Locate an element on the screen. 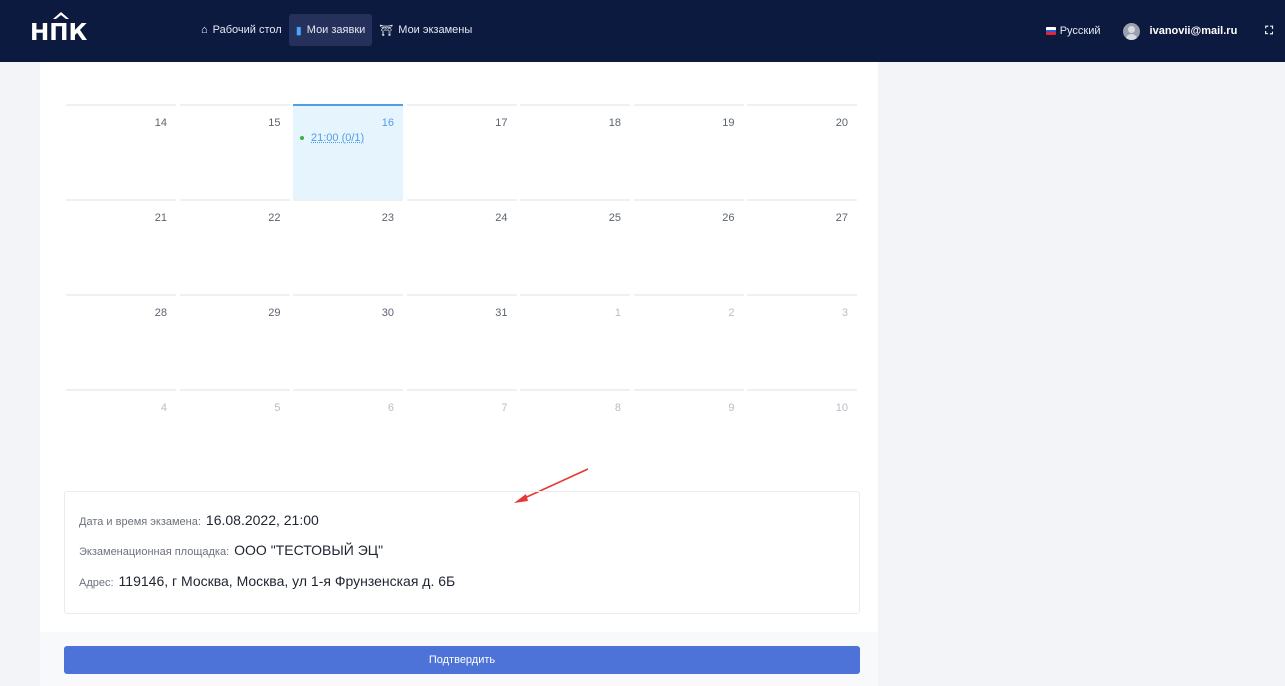  exam-datetime-row: Дата и время экзамена: 16.08.2022, 21:00 is located at coordinates (199, 520).